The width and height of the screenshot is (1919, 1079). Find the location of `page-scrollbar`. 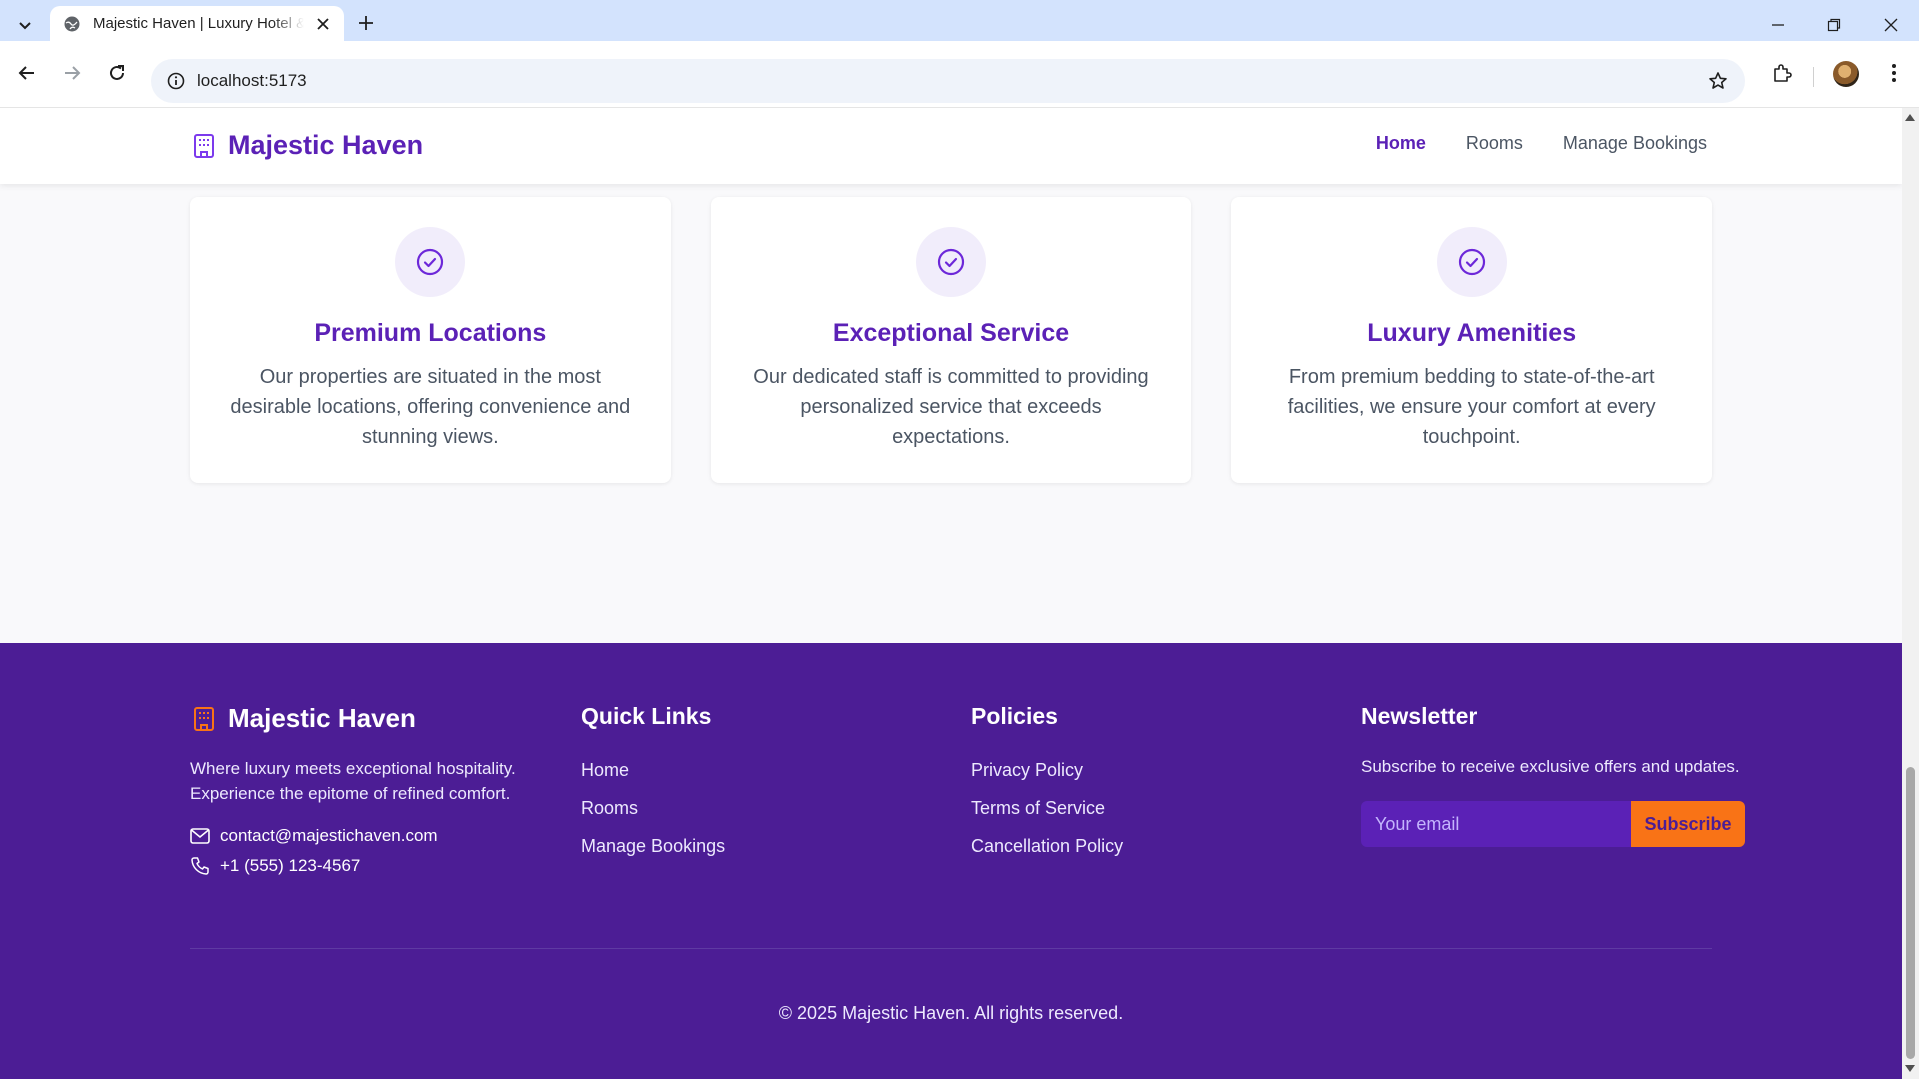

page-scrollbar is located at coordinates (1910, 593).